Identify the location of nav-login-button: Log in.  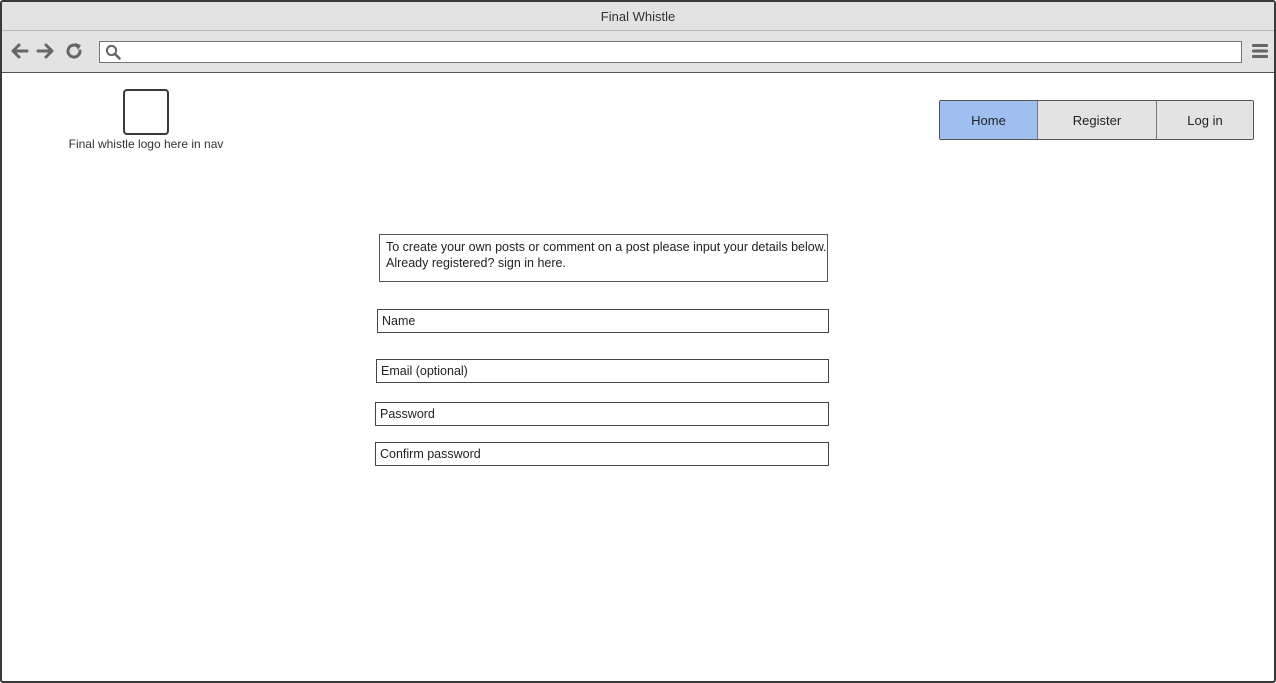
(1204, 120).